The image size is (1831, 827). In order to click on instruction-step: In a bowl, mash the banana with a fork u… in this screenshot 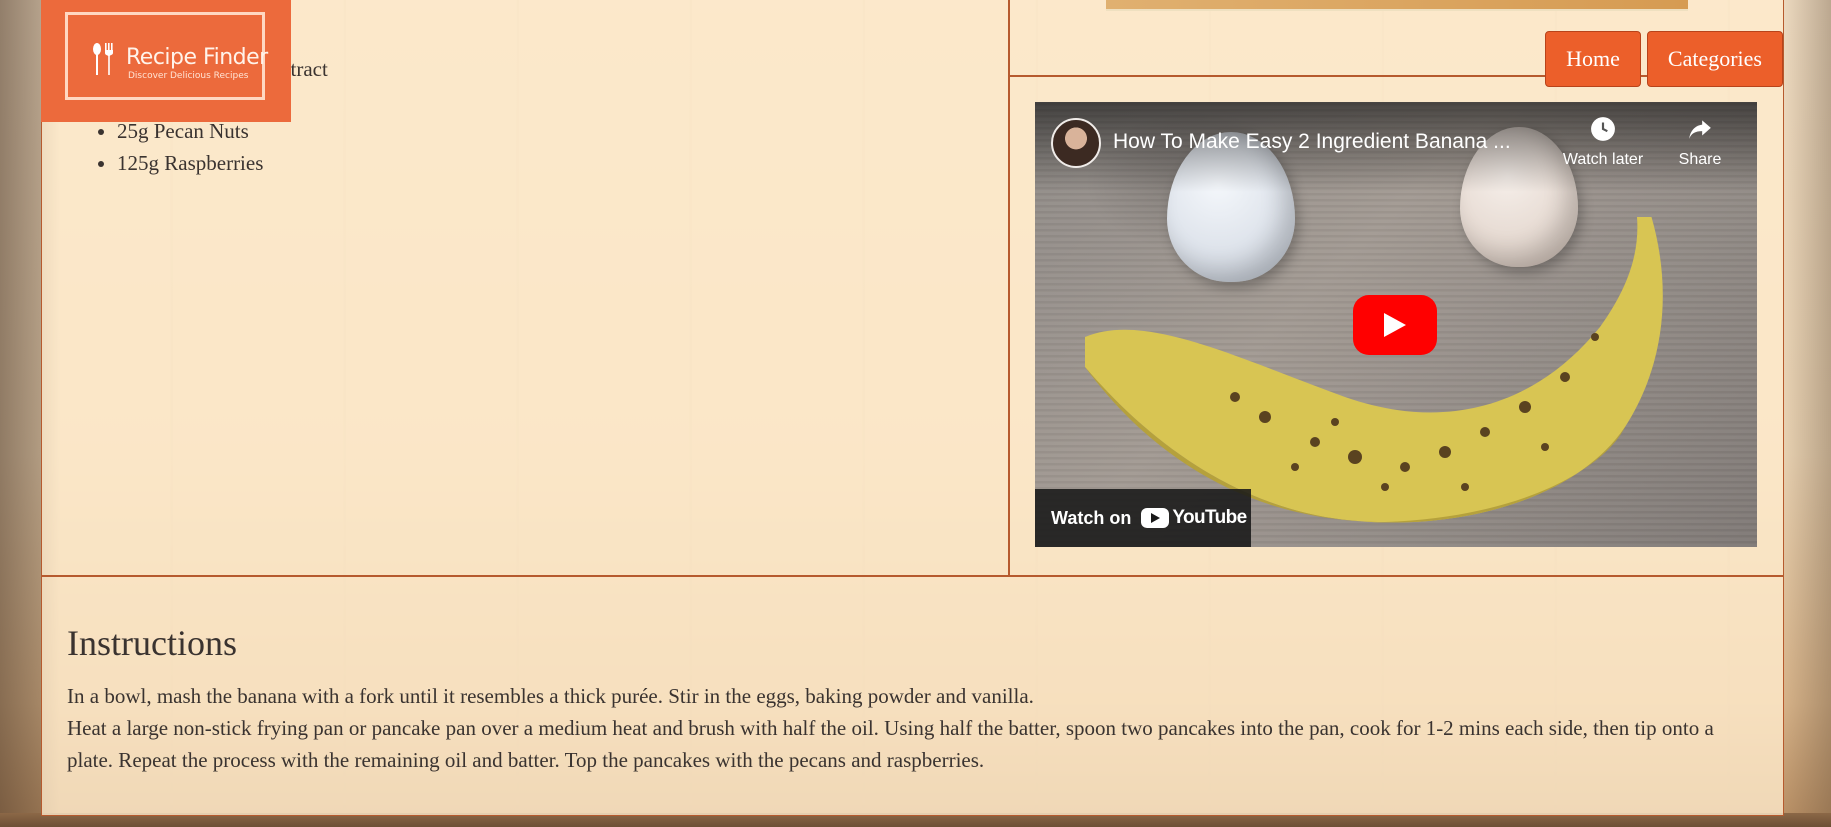, I will do `click(550, 696)`.